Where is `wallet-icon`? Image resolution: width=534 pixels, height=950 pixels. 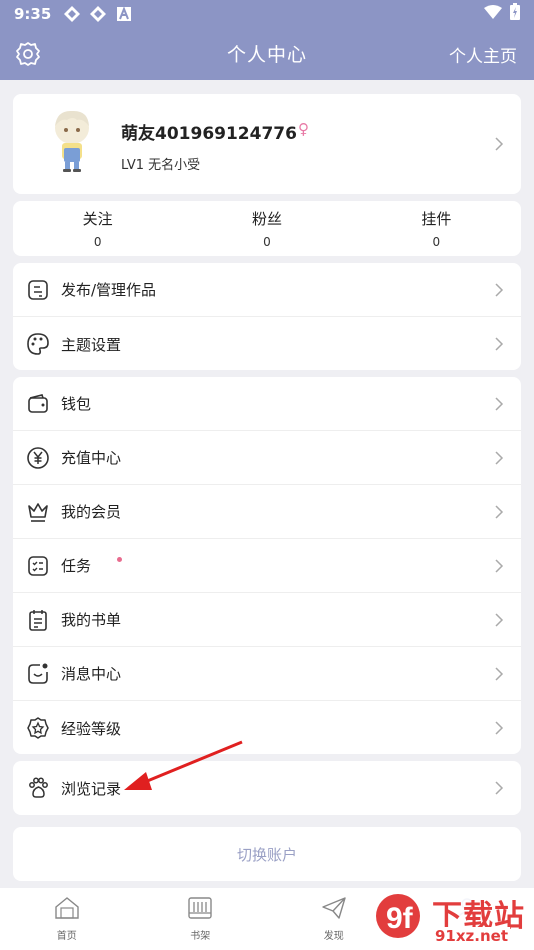
wallet-icon is located at coordinates (38, 404).